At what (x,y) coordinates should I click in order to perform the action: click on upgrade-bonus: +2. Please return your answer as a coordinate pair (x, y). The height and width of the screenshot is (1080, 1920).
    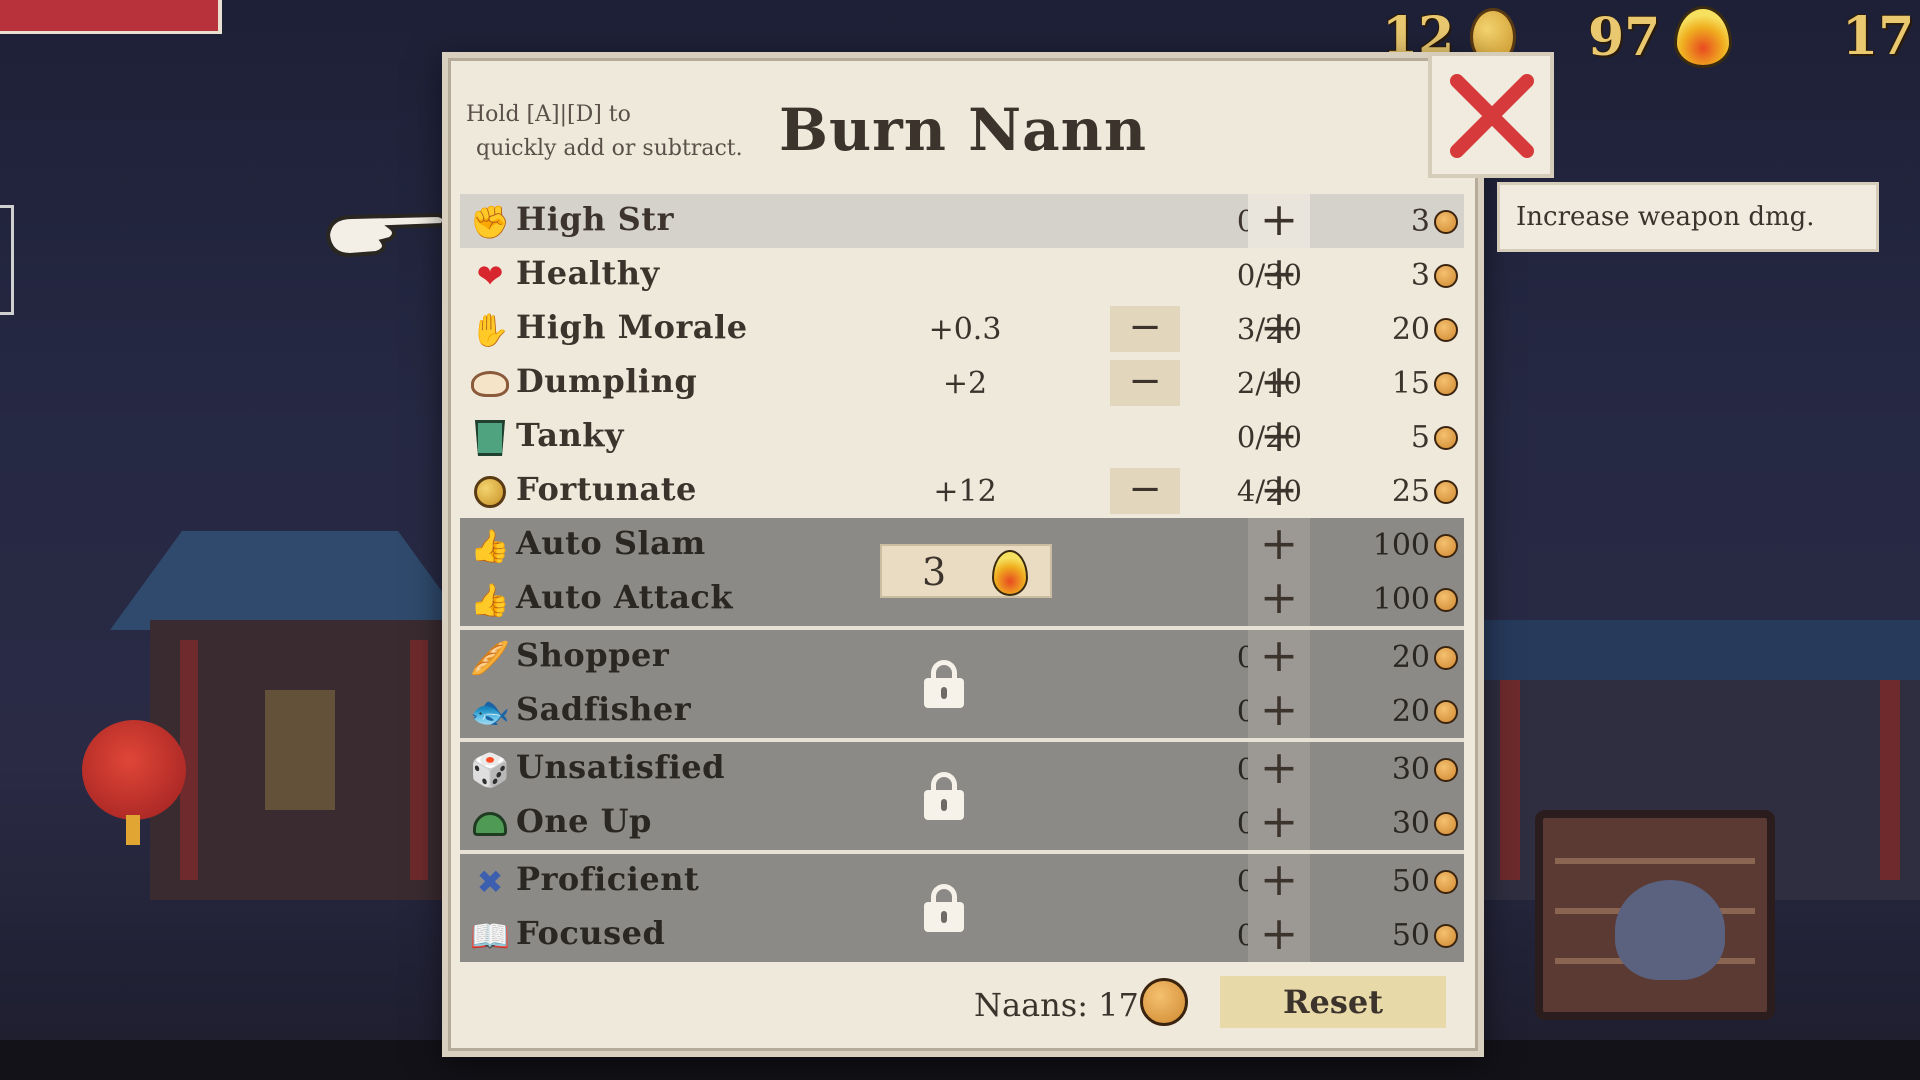
    Looking at the image, I should click on (965, 383).